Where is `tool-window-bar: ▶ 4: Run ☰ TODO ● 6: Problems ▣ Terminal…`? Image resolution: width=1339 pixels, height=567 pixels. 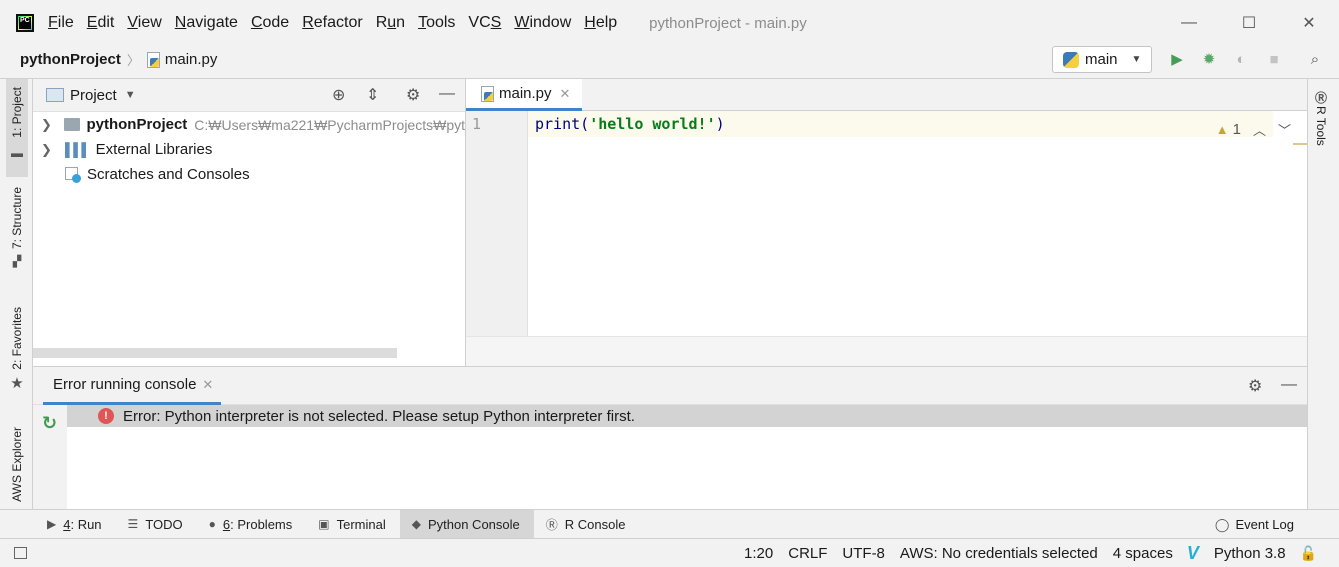 tool-window-bar: ▶ 4: Run ☰ TODO ● 6: Problems ▣ Terminal… is located at coordinates (669, 524).